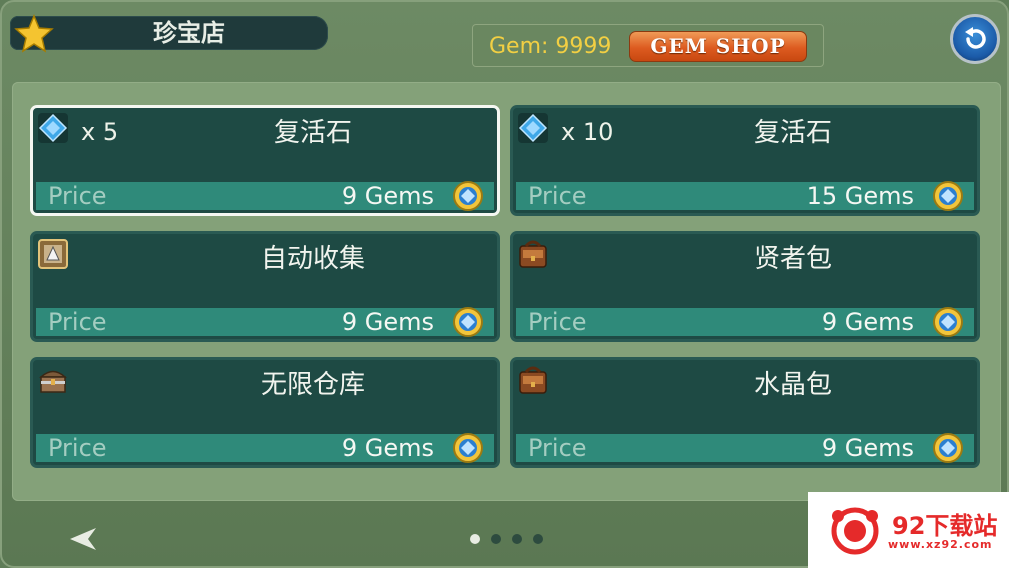 This screenshot has height=568, width=1009. Describe the element at coordinates (745, 160) in the screenshot. I see `shop-item-card: x 10 复活石 Price 15 Gems` at that location.